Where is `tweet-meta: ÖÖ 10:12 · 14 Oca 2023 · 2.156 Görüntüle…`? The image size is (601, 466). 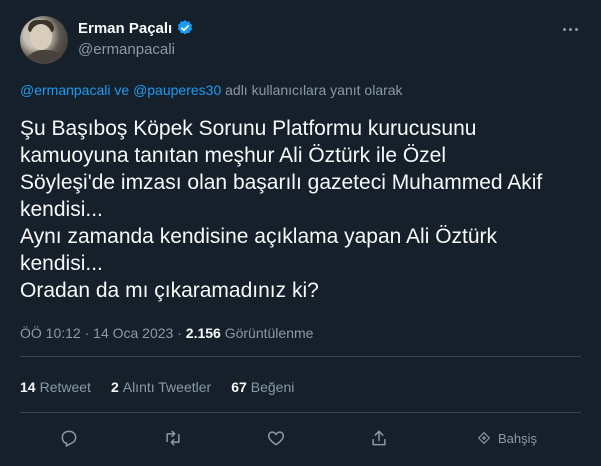
tweet-meta: ÖÖ 10:12 · 14 Oca 2023 · 2.156 Görüntüle… is located at coordinates (166, 333).